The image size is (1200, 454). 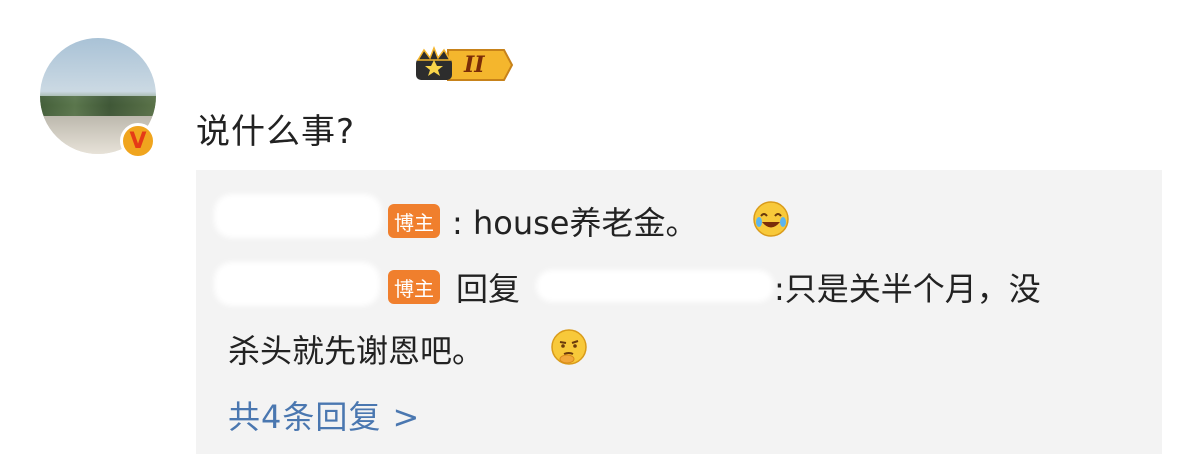 What do you see at coordinates (276, 132) in the screenshot?
I see `comment-text: 说什么事?` at bounding box center [276, 132].